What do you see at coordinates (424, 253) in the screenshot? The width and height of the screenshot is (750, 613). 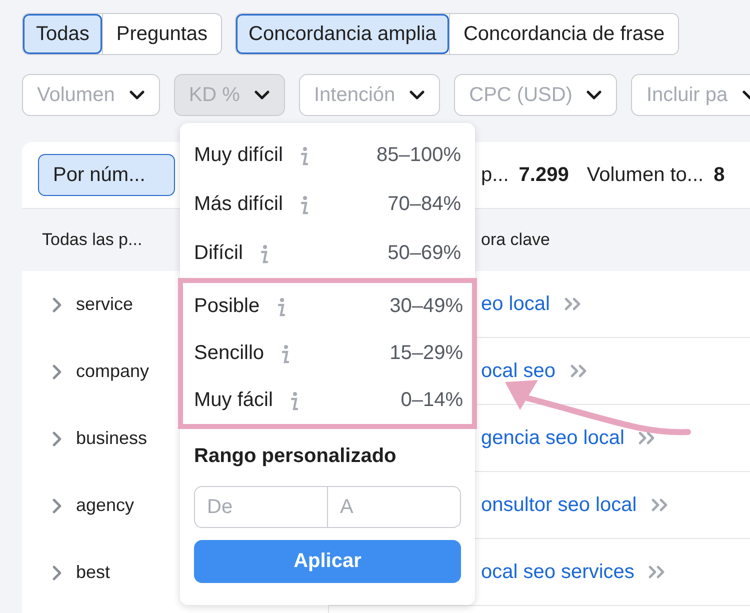 I see `range-text: 50–69%` at bounding box center [424, 253].